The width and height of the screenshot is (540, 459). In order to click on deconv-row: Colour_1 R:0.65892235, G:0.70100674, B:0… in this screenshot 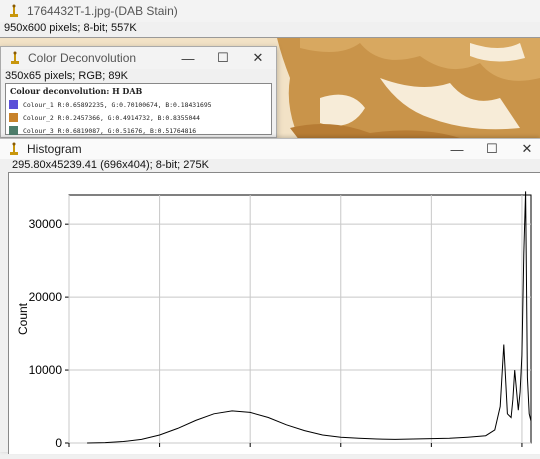, I will do `click(138, 104)`.